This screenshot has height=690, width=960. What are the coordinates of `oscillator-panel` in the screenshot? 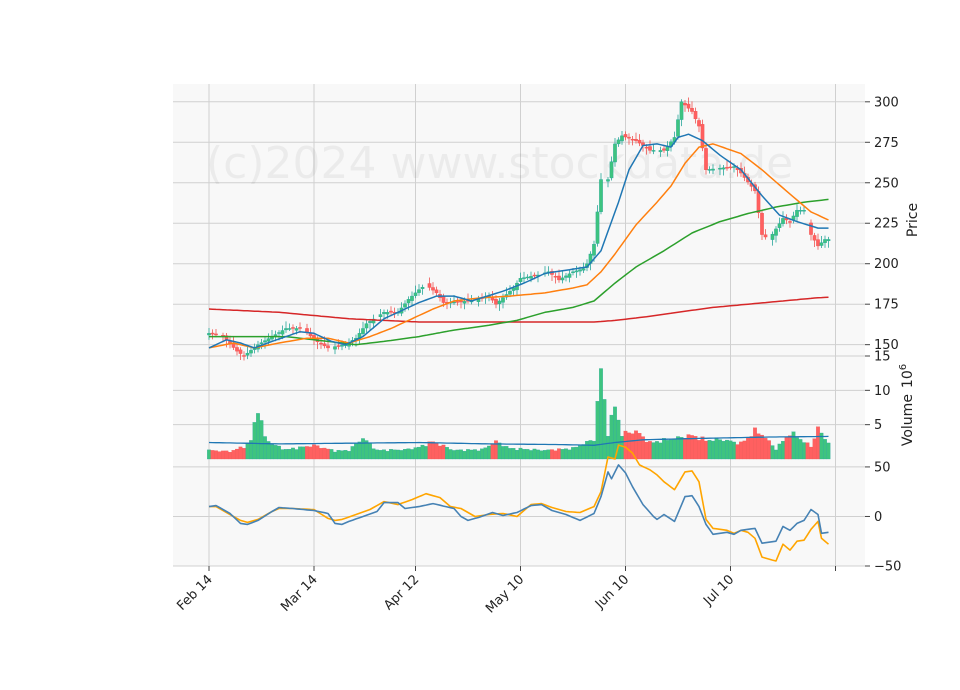 It's located at (519, 512).